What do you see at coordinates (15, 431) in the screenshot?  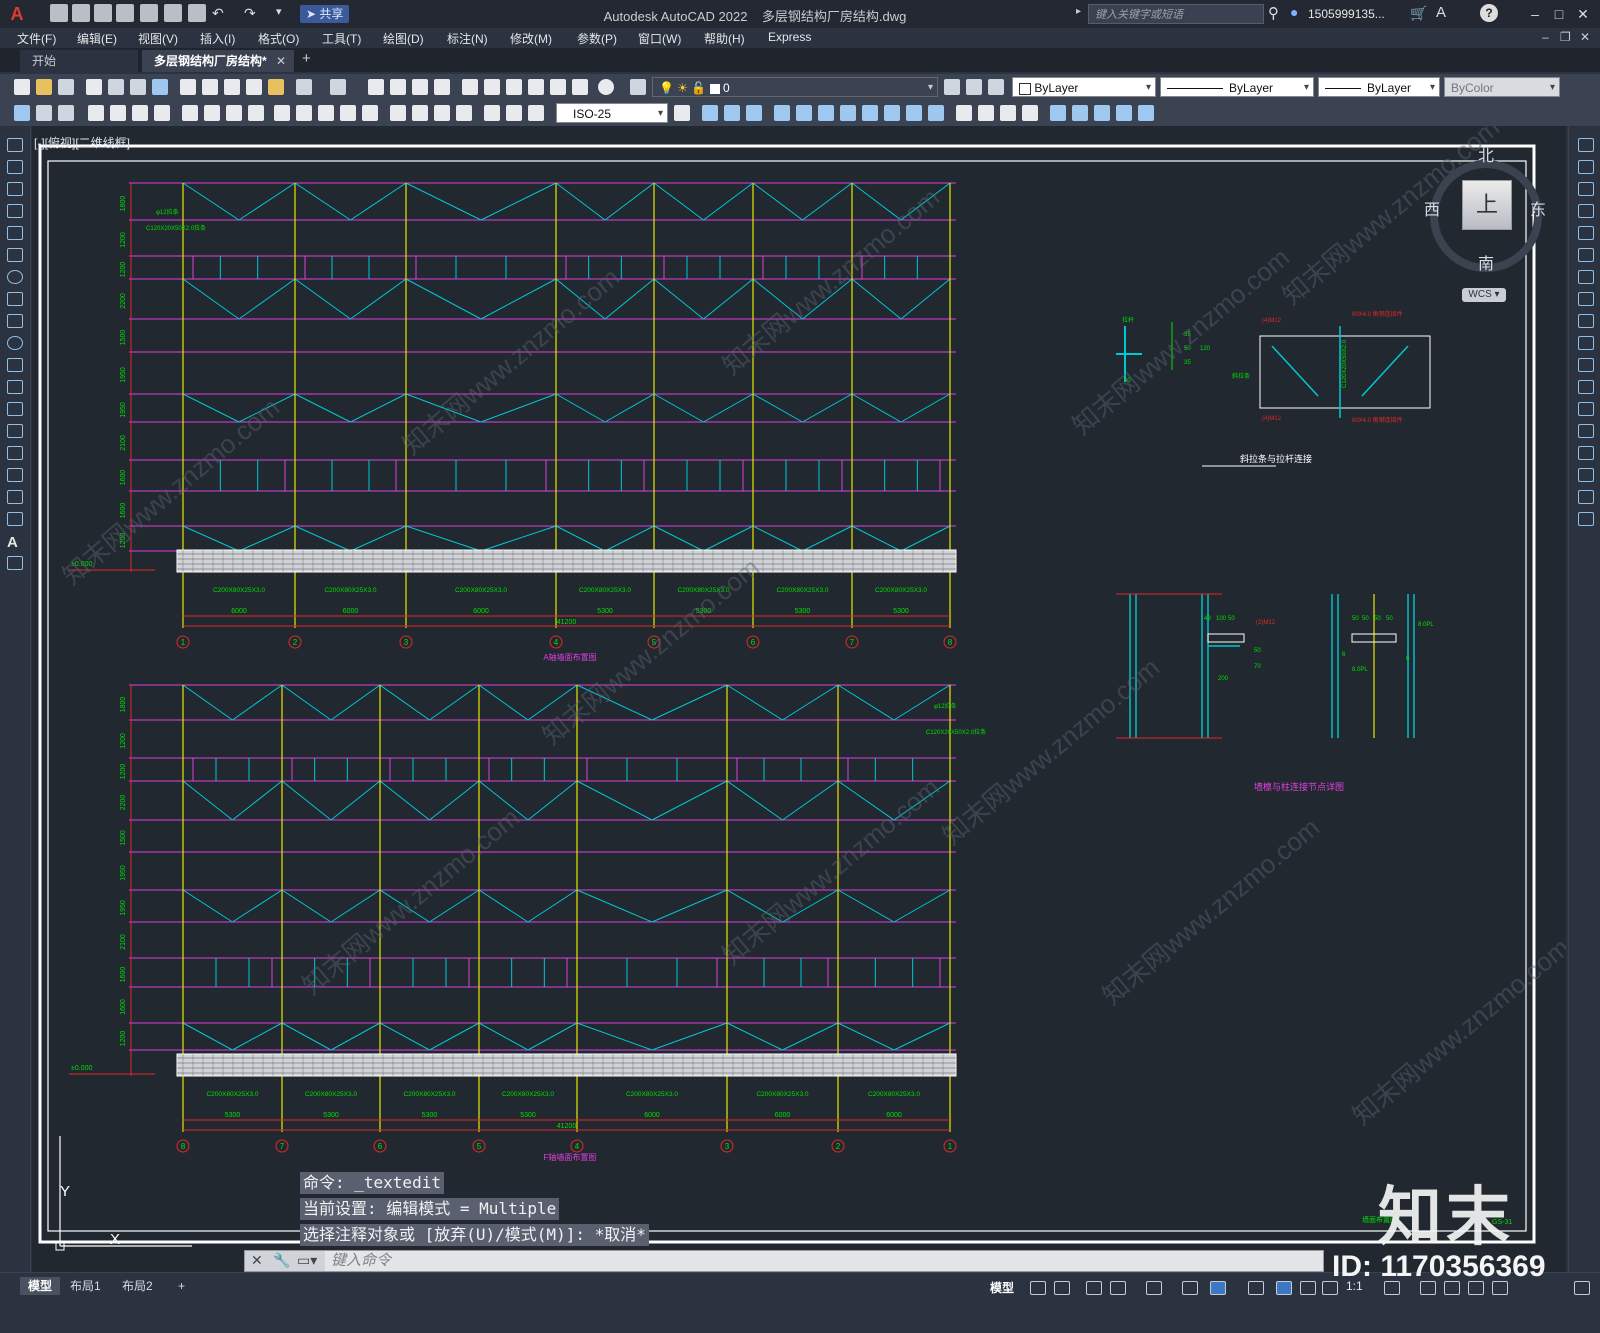 I see `point-icon` at bounding box center [15, 431].